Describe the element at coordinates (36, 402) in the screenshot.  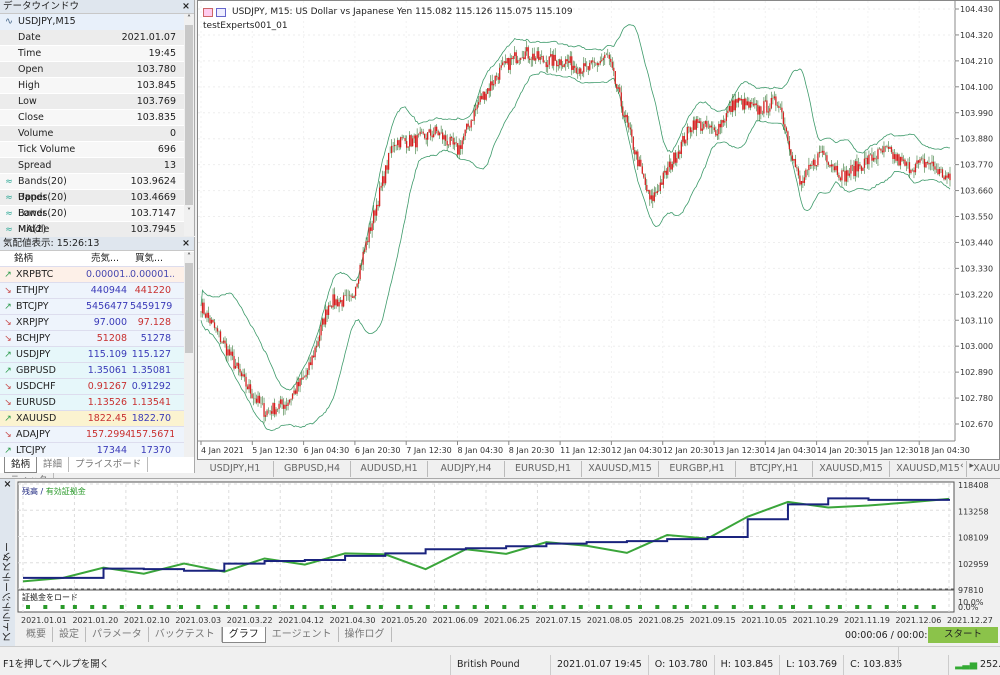
I see `symbol-name: EURUSD` at that location.